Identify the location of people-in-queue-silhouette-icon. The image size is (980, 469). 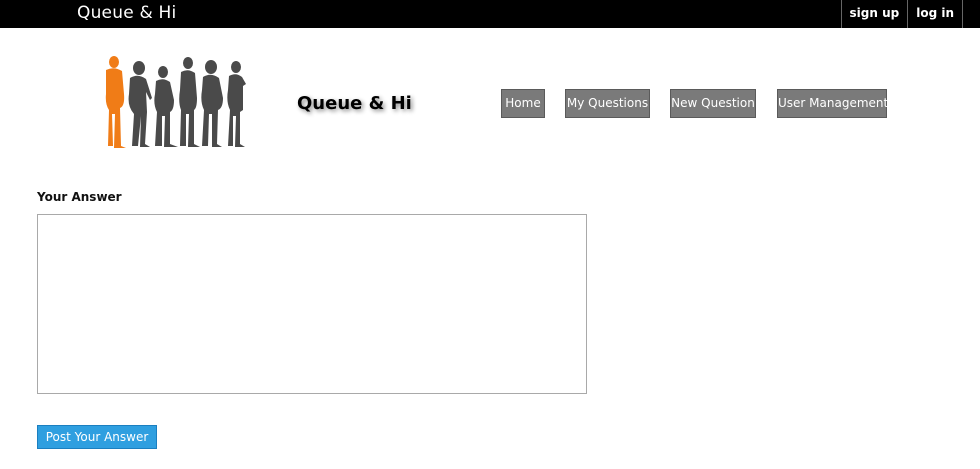
(175, 102).